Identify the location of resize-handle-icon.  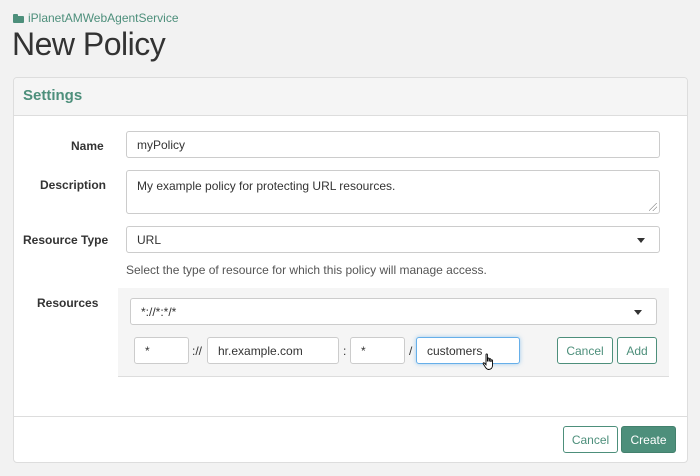
(653, 207).